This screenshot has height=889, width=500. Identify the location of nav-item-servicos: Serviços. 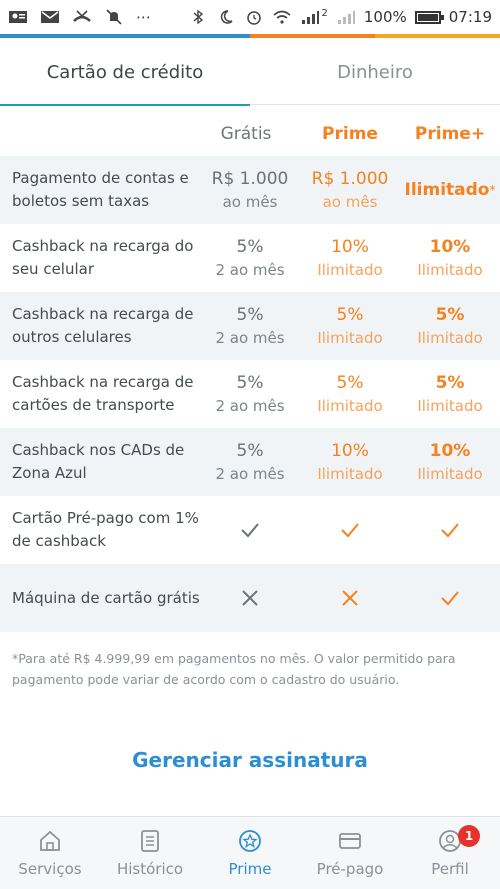
(50, 853).